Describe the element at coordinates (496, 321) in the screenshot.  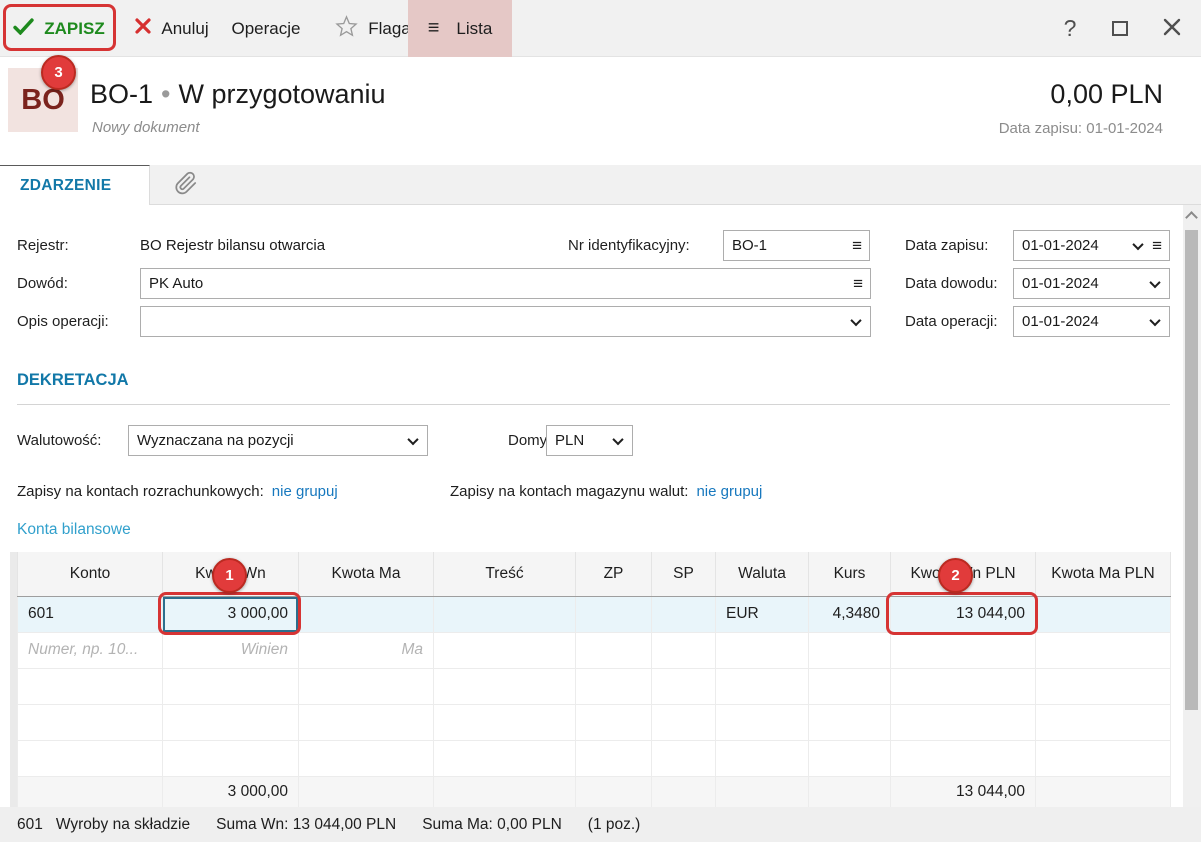
I see `opis-operacji-input` at that location.